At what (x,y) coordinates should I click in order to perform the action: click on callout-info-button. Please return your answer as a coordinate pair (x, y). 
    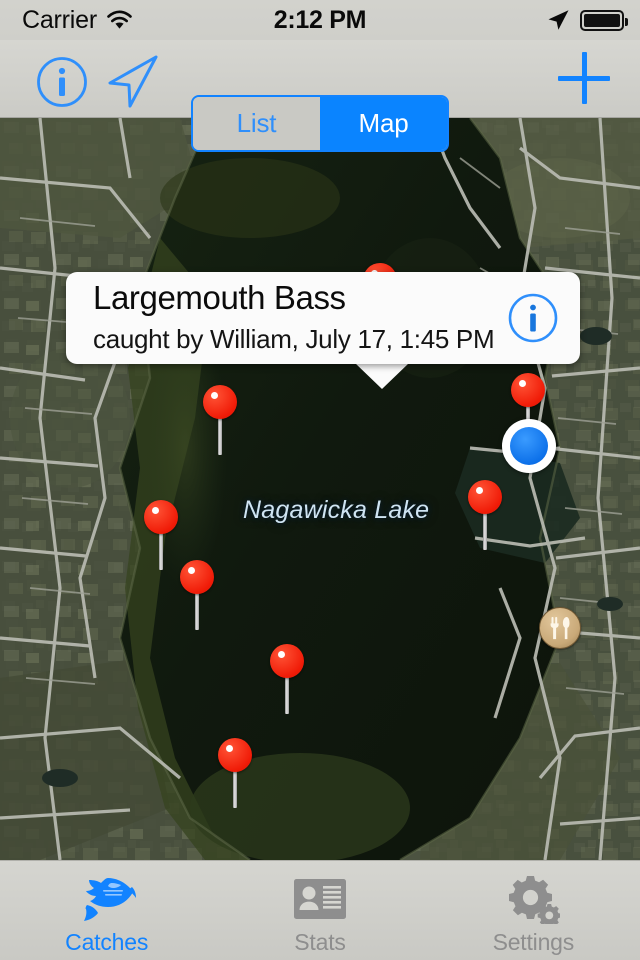
    Looking at the image, I should click on (533, 320).